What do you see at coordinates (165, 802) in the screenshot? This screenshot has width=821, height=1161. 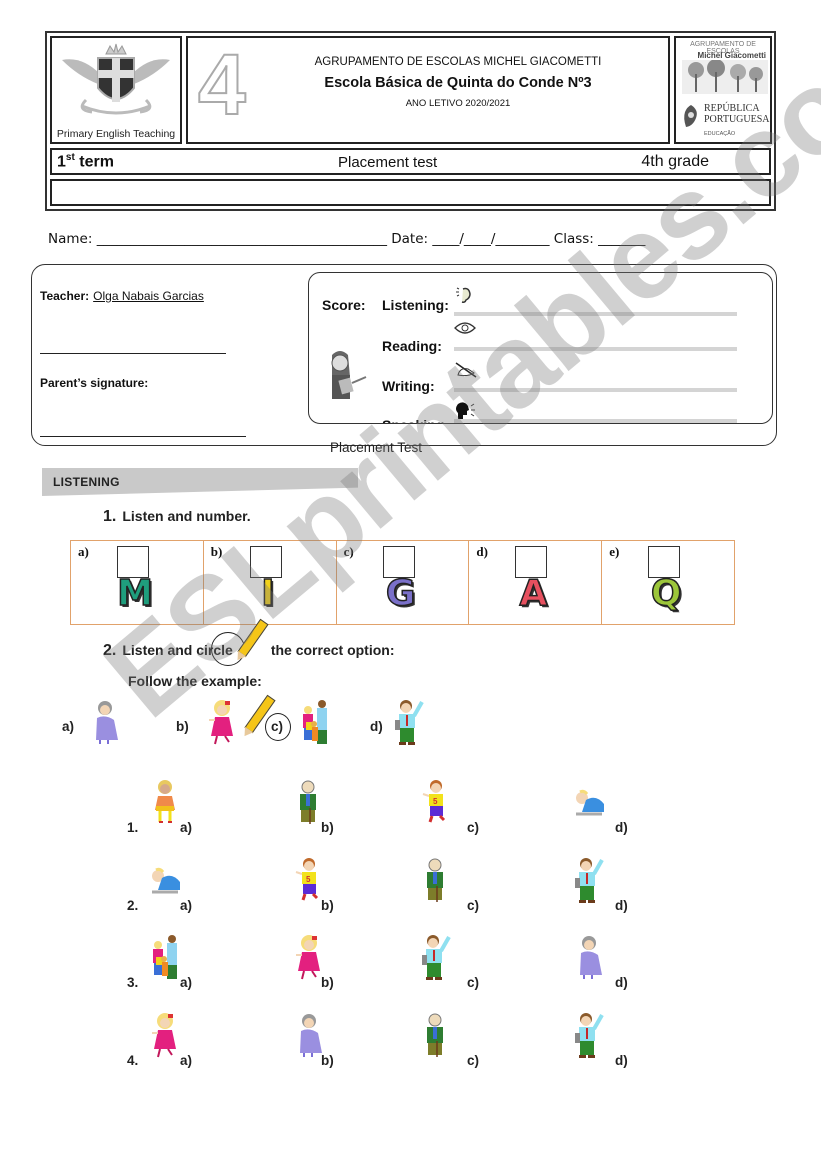 I see `sister-figure-icon` at bounding box center [165, 802].